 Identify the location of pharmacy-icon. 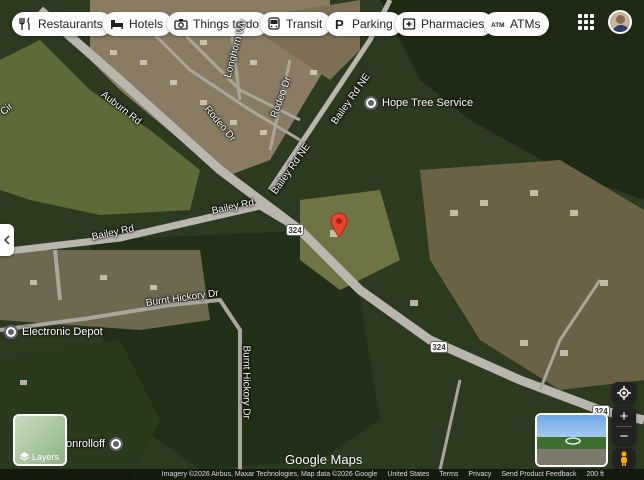
(409, 24).